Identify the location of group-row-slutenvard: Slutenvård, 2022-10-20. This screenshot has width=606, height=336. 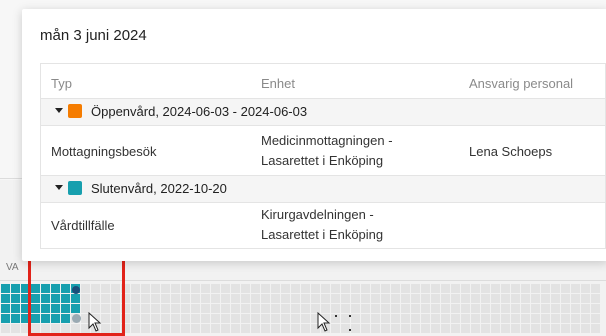
(323, 189).